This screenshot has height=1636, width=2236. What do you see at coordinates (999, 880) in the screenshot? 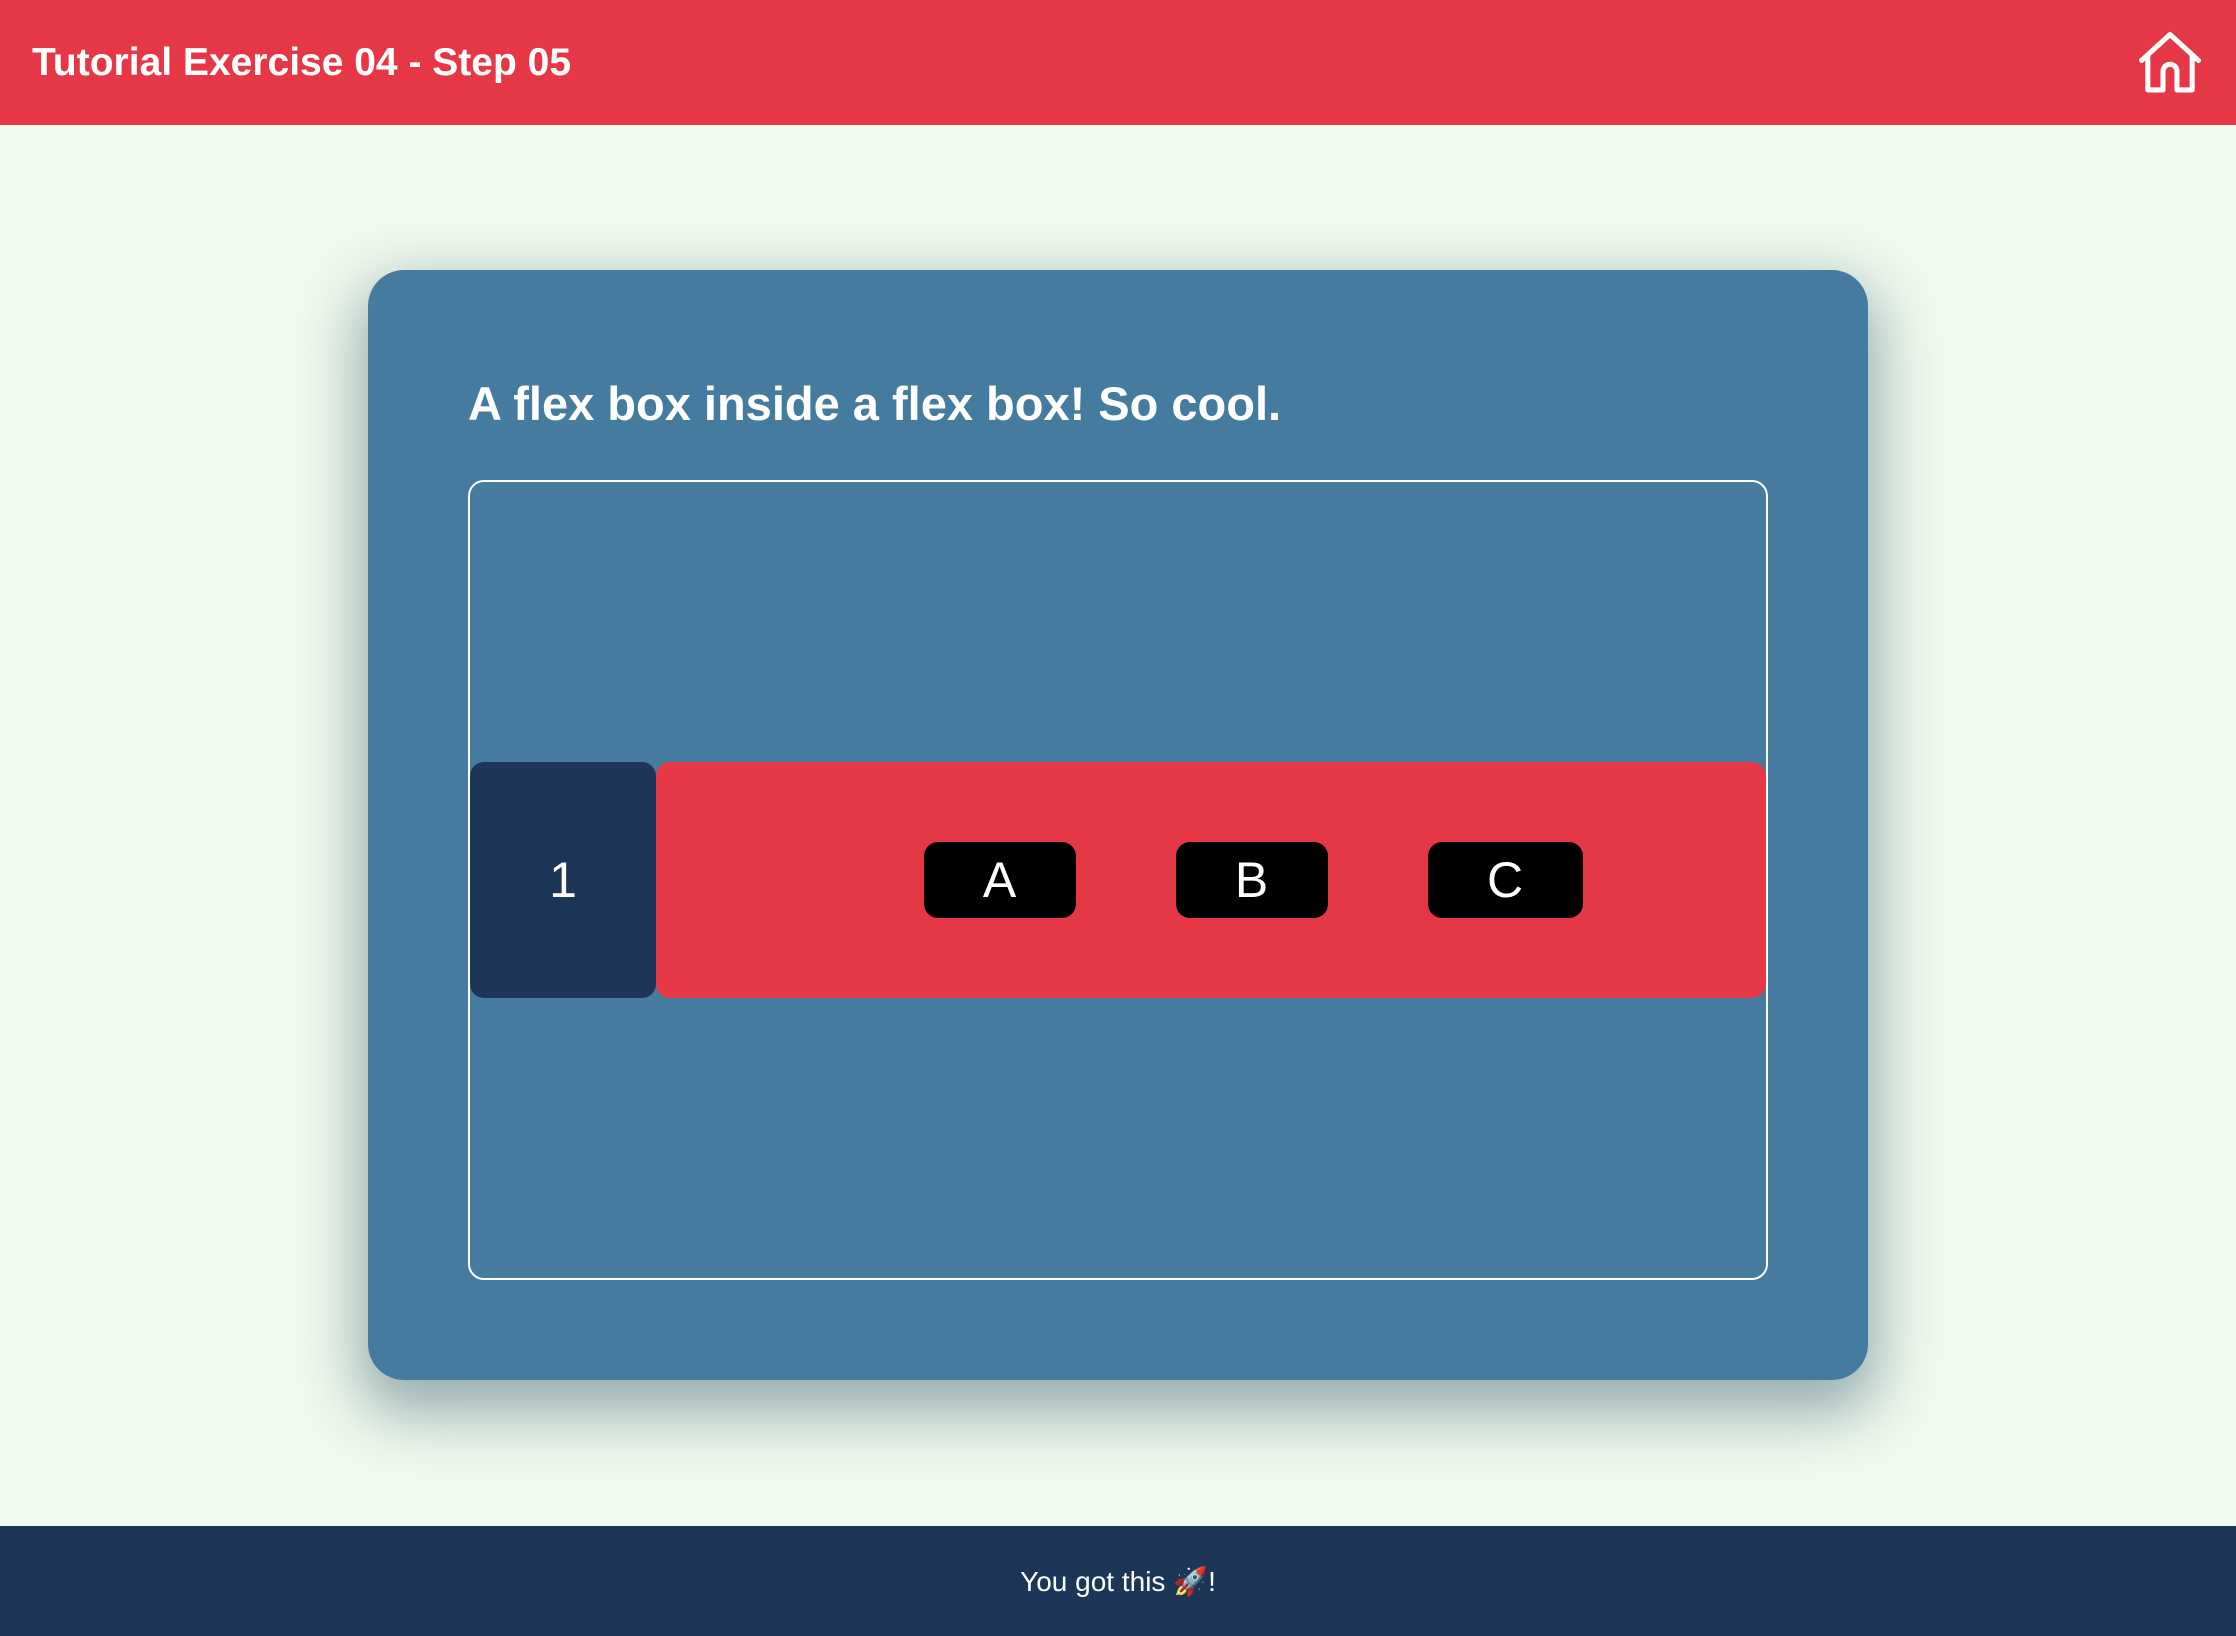
I see `inner-flex-item-a: A` at bounding box center [999, 880].